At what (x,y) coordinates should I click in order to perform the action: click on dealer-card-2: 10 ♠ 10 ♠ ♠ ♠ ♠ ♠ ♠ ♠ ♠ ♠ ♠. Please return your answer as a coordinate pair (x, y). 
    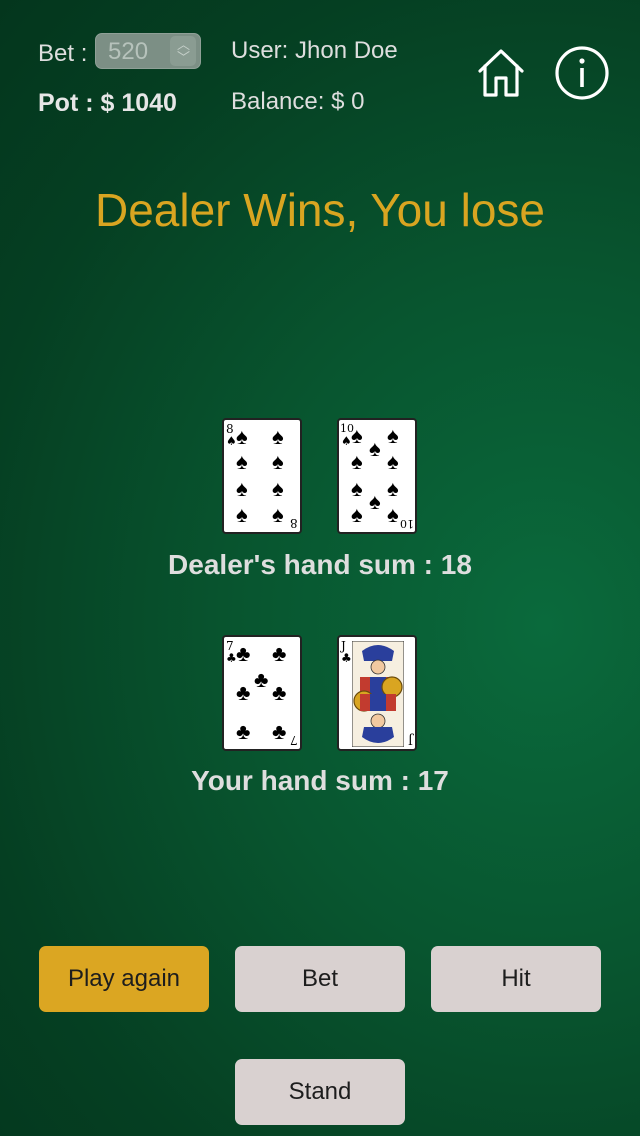
    Looking at the image, I should click on (377, 476).